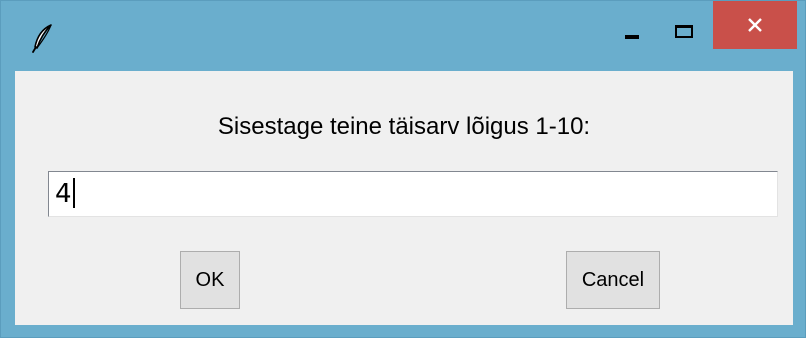 Image resolution: width=806 pixels, height=338 pixels. I want to click on close-icon, so click(755, 25).